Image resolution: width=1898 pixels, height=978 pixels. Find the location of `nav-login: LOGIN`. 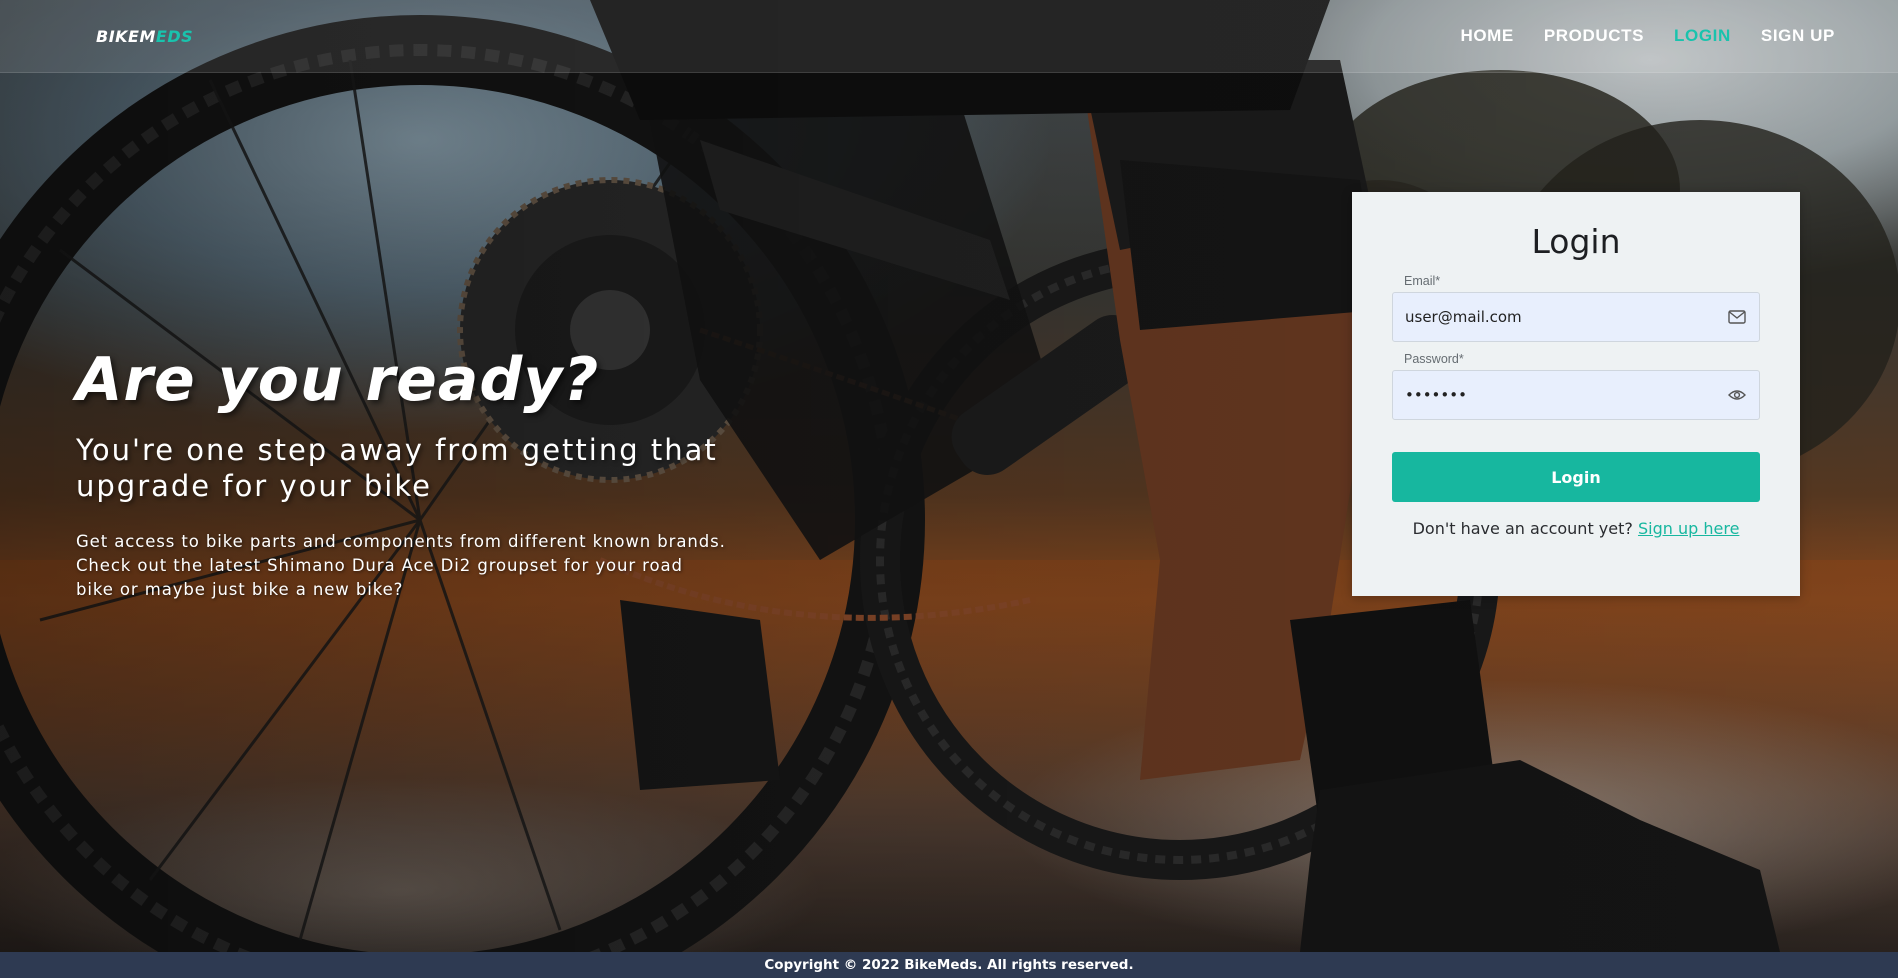

nav-login: LOGIN is located at coordinates (1702, 36).